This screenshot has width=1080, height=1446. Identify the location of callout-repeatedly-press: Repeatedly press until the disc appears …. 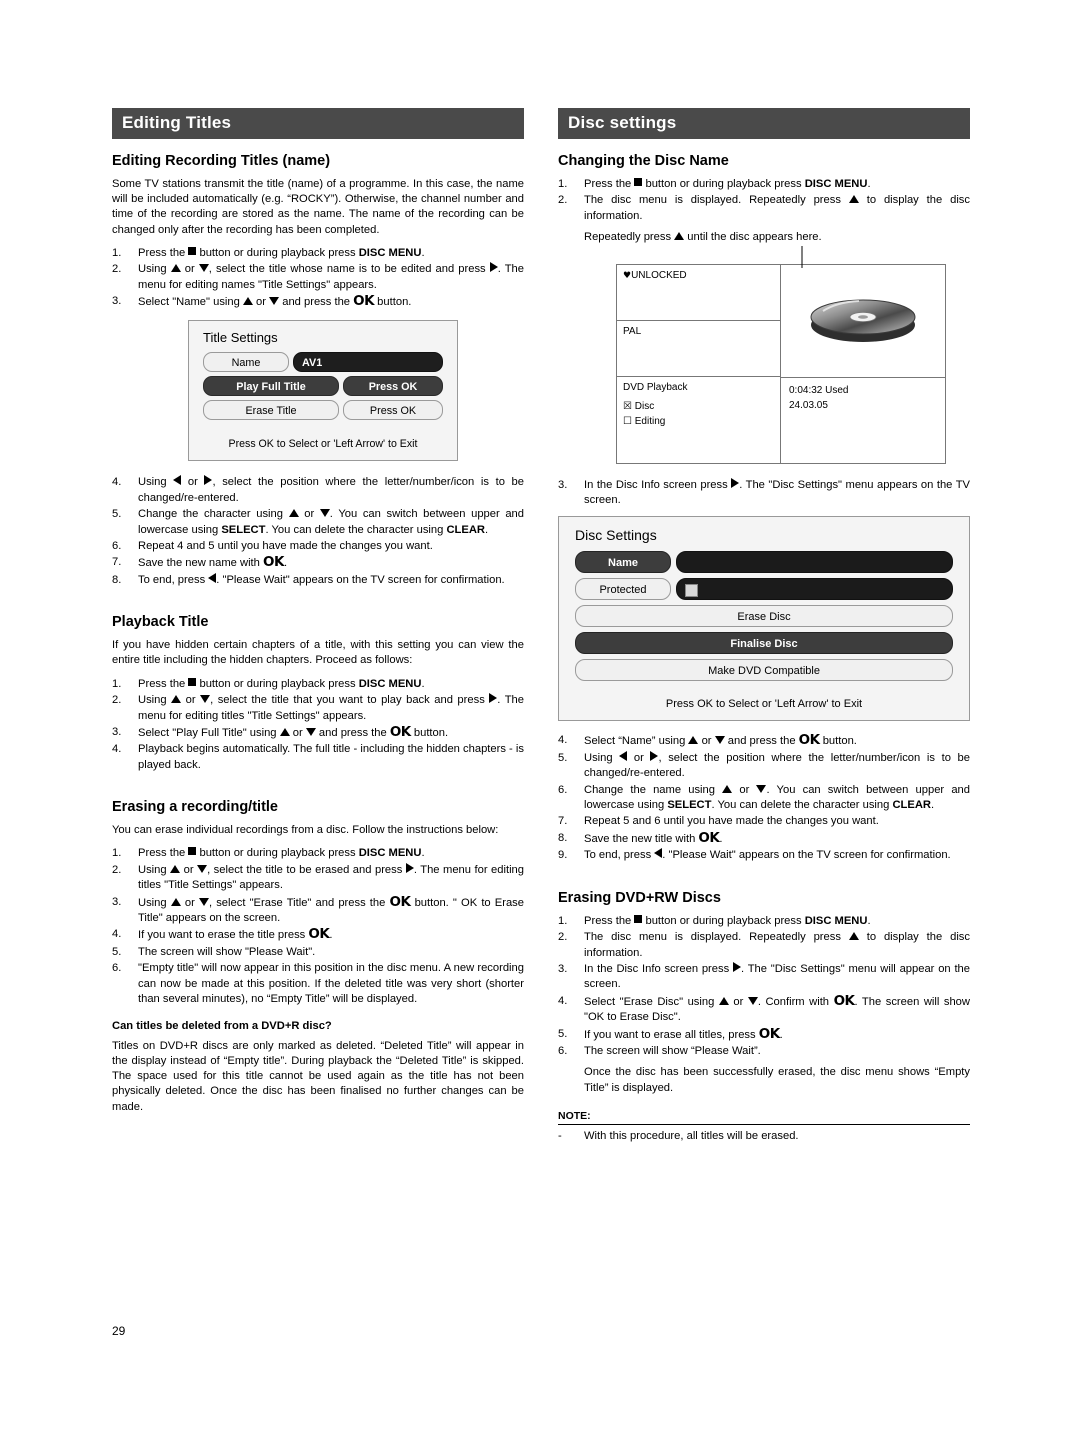
(703, 237).